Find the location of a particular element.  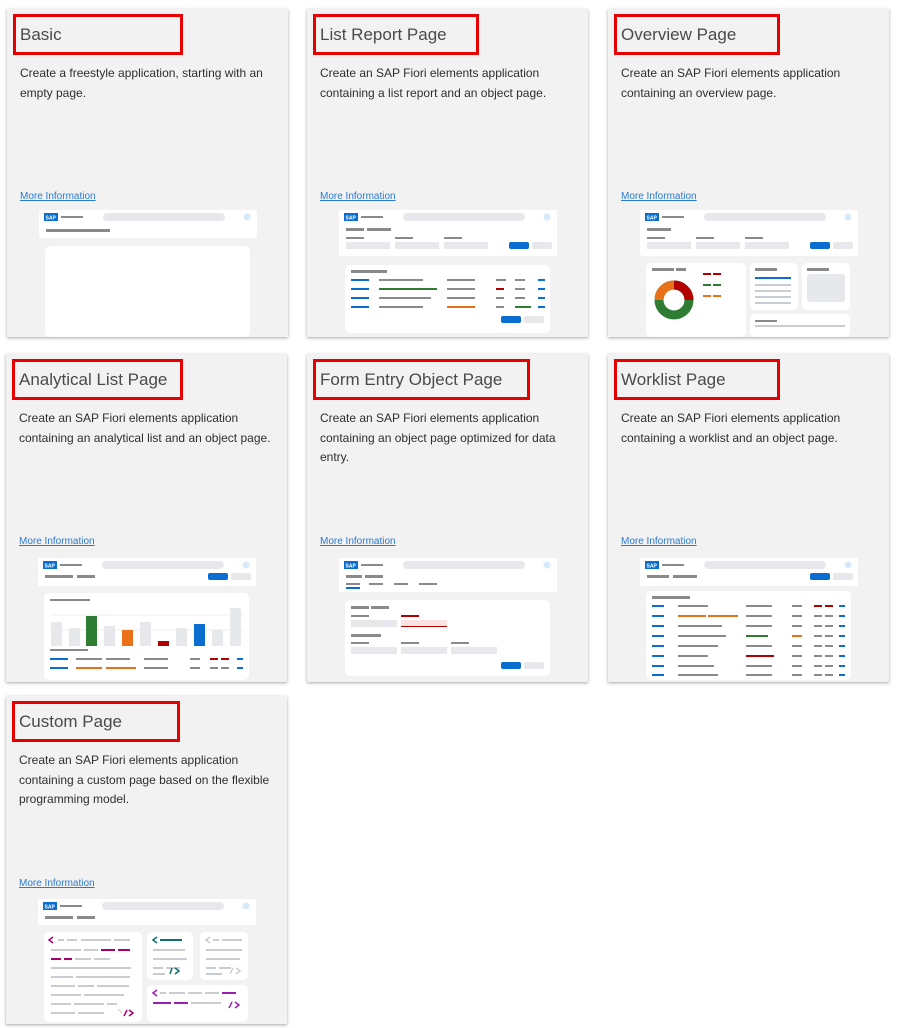

card-title: Analytical List Page is located at coordinates (93, 379).